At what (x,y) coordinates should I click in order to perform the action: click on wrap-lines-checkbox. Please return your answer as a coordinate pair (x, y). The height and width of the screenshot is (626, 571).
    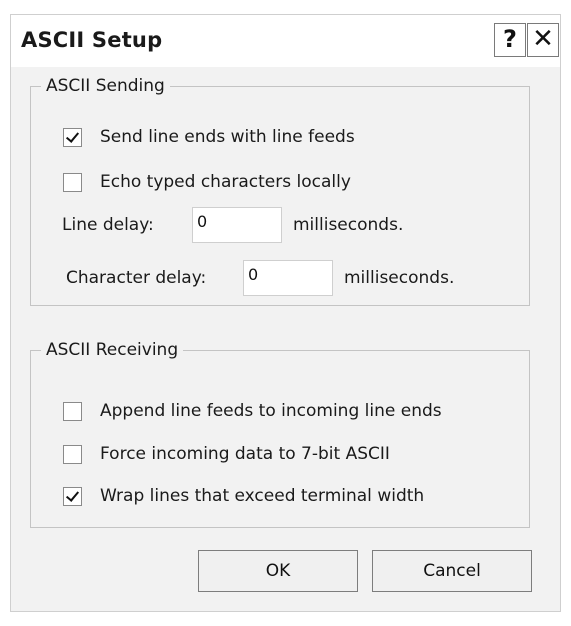
    Looking at the image, I should click on (72, 496).